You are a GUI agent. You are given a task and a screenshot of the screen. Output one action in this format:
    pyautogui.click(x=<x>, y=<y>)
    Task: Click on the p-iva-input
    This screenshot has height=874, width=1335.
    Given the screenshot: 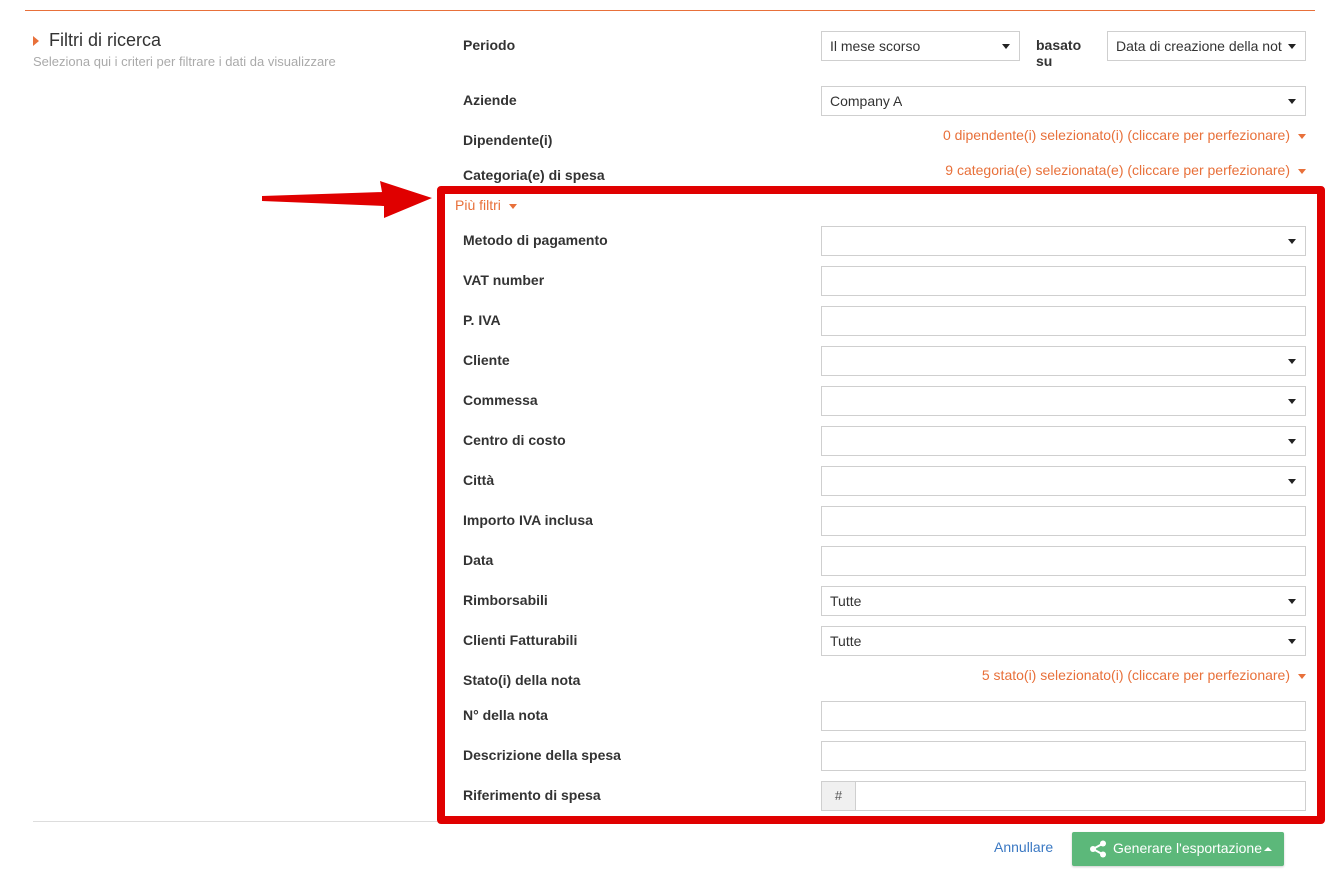 What is the action you would take?
    pyautogui.click(x=1063, y=321)
    